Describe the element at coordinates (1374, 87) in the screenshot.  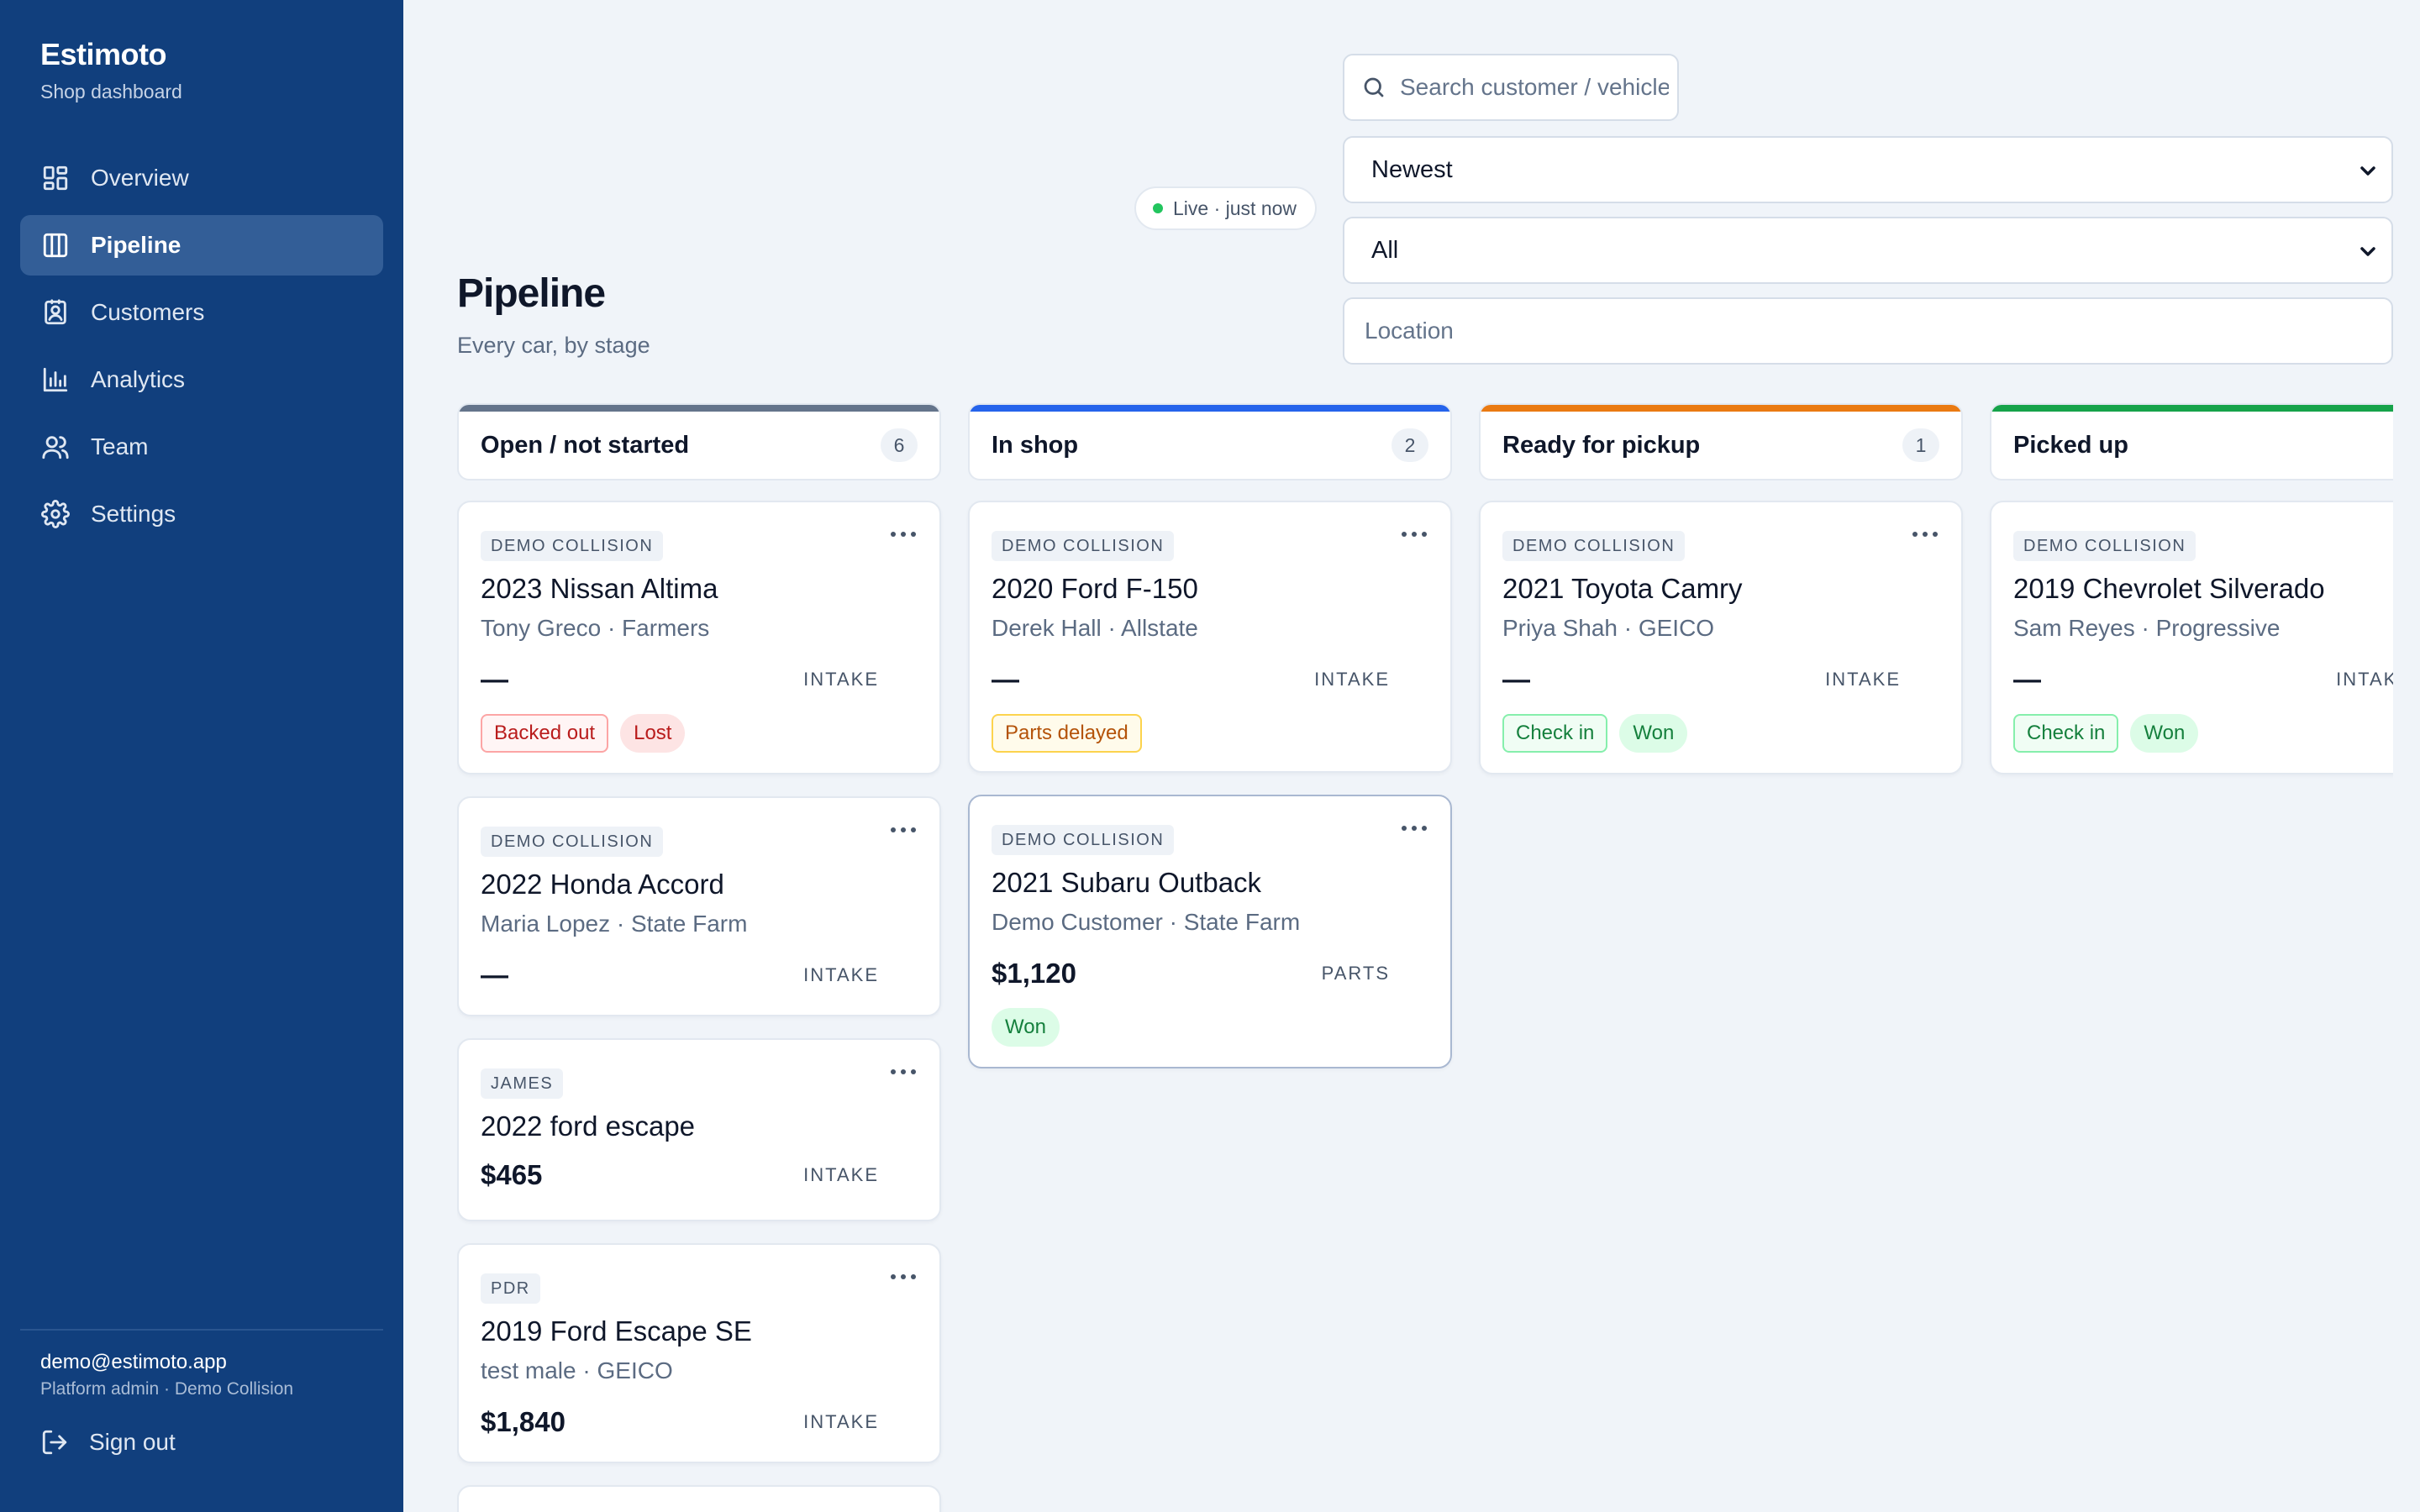
I see `search-icon` at that location.